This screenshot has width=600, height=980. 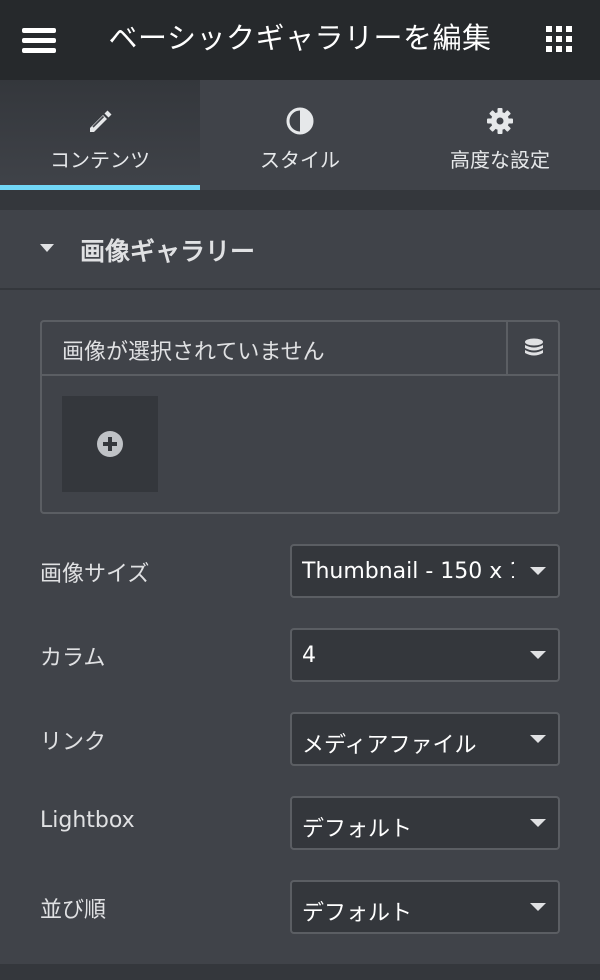 What do you see at coordinates (95, 574) in the screenshot?
I see `image-size-label: 画像サイズ` at bounding box center [95, 574].